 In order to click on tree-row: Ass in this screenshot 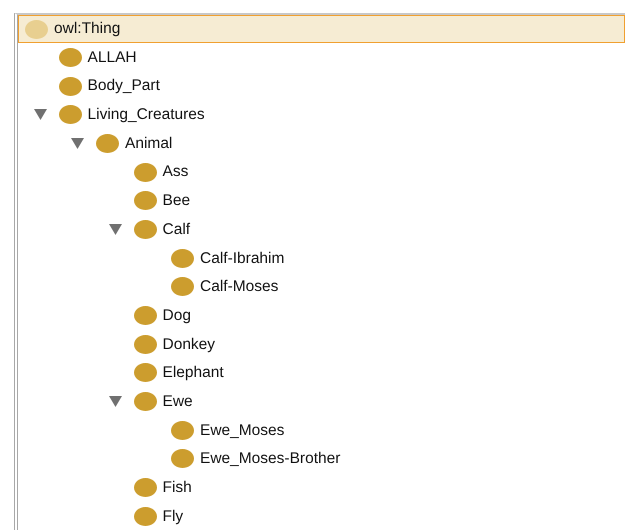, I will do `click(321, 172)`.